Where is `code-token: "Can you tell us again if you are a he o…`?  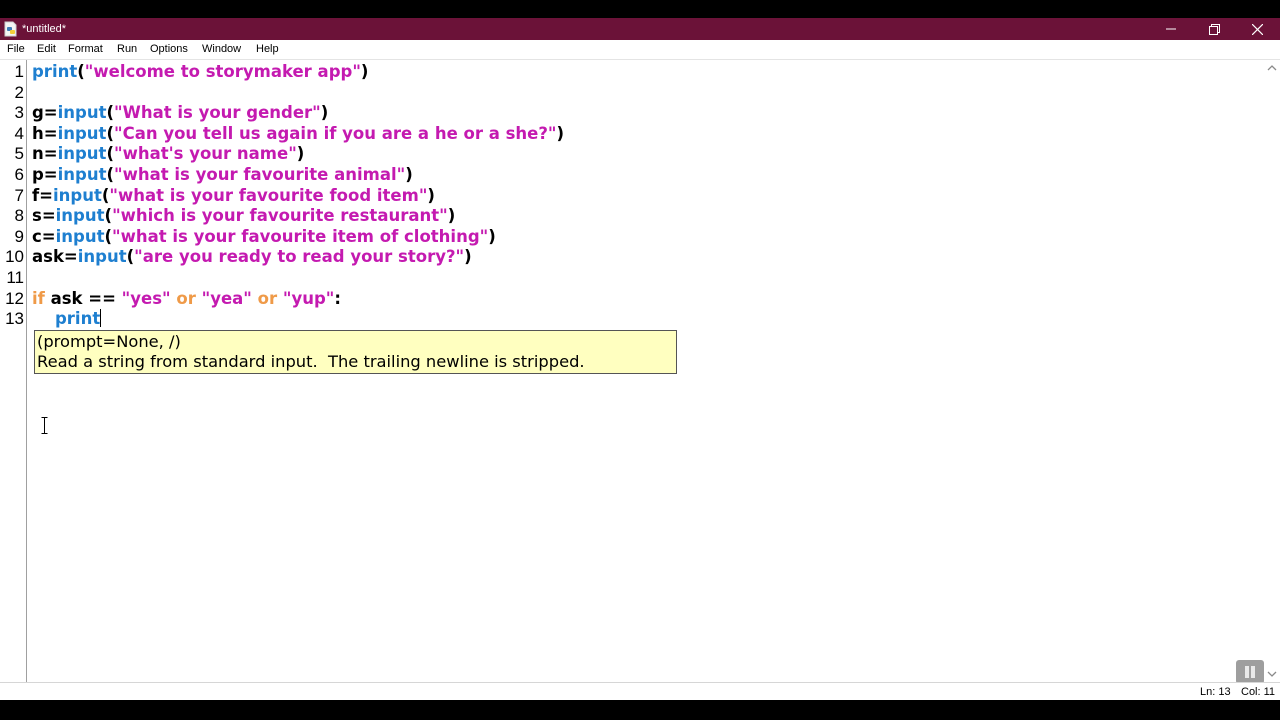
code-token: "Can you tell us again if you are a he o… is located at coordinates (335, 133).